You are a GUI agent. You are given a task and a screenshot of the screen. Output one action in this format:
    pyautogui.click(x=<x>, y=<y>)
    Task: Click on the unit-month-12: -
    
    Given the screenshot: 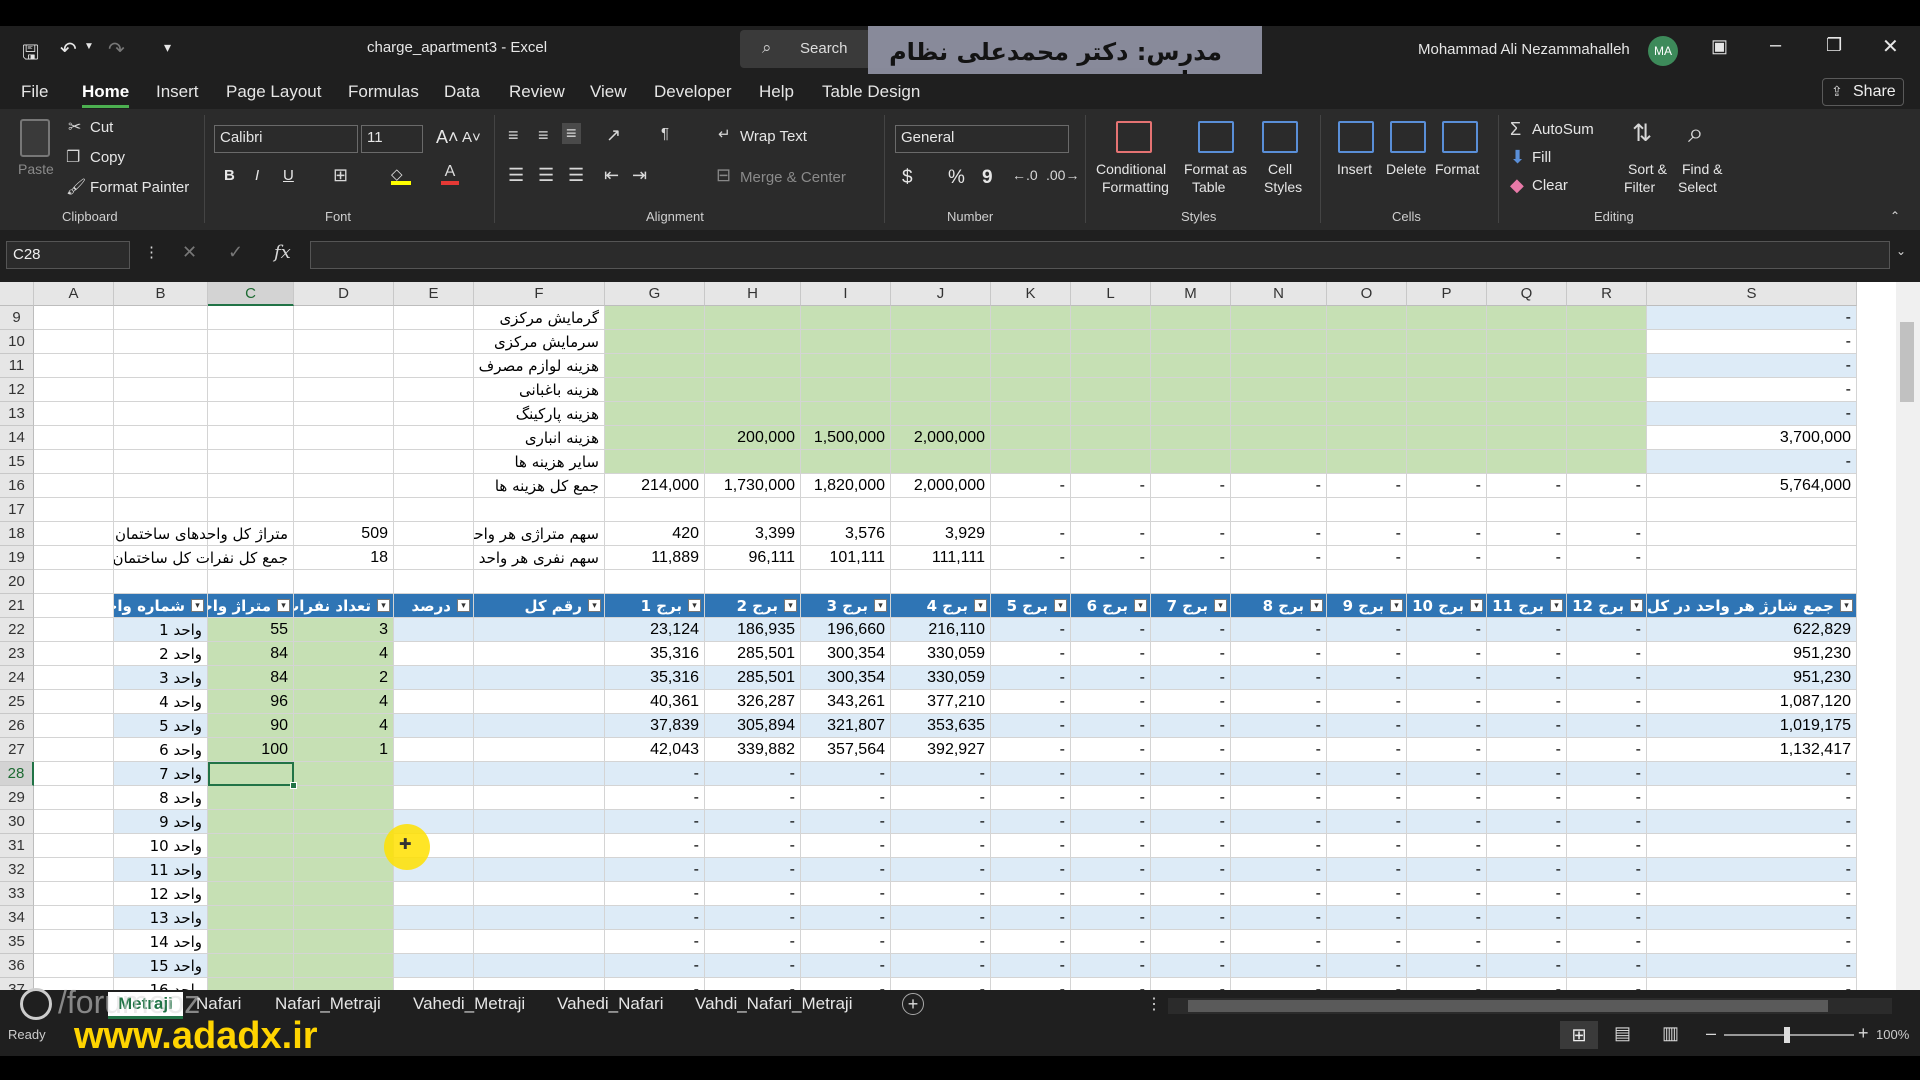 What is the action you would take?
    pyautogui.click(x=1607, y=630)
    